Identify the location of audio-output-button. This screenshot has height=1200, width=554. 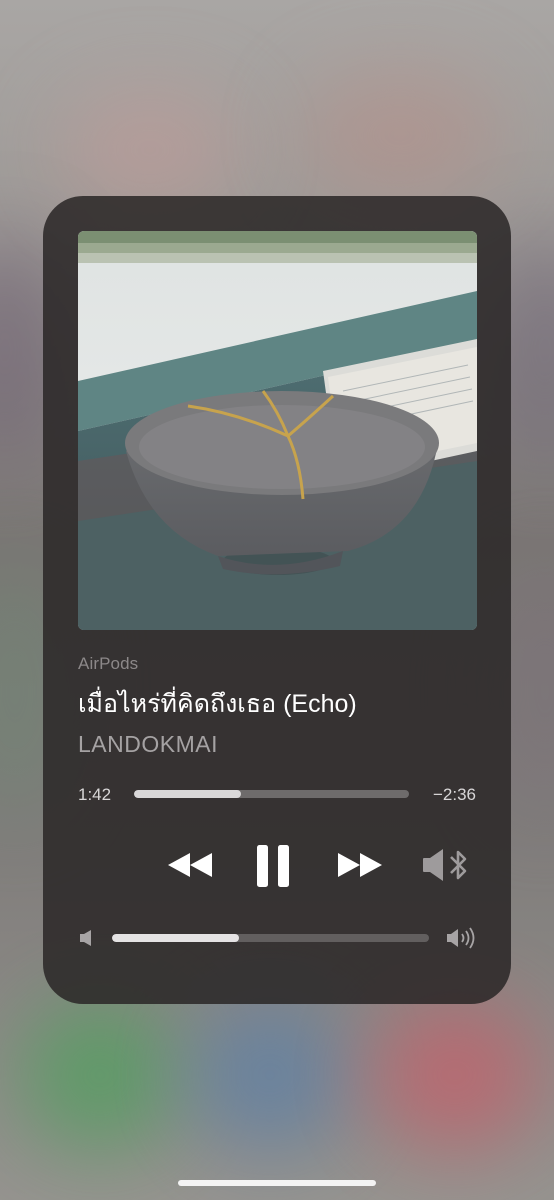
(447, 865).